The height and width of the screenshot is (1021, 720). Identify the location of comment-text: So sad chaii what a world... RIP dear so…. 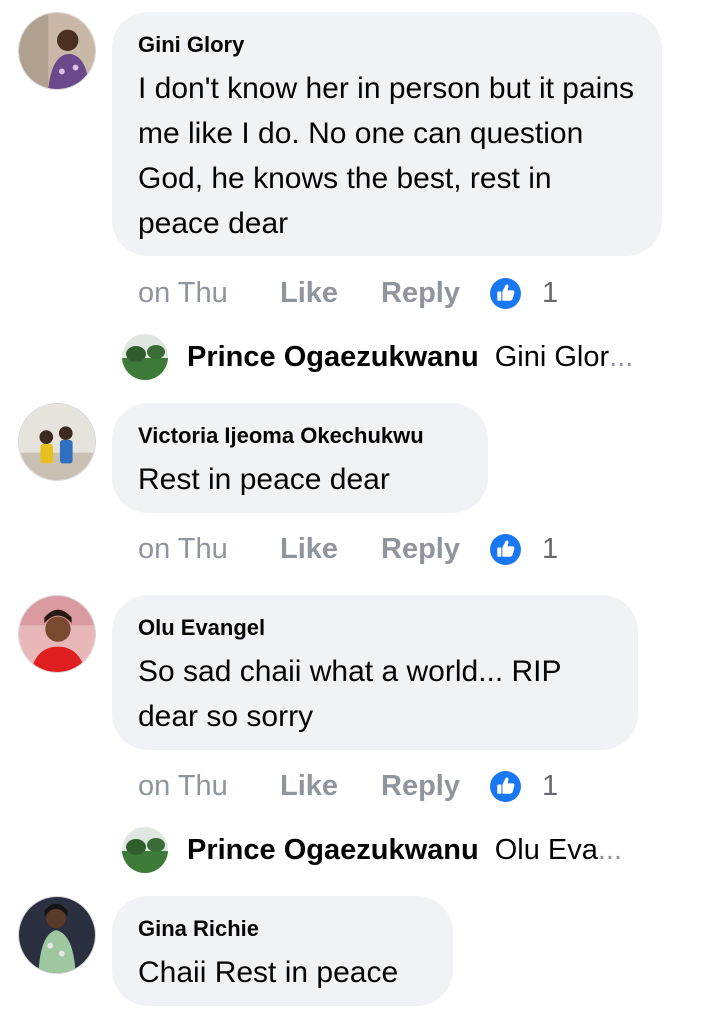
(349, 694).